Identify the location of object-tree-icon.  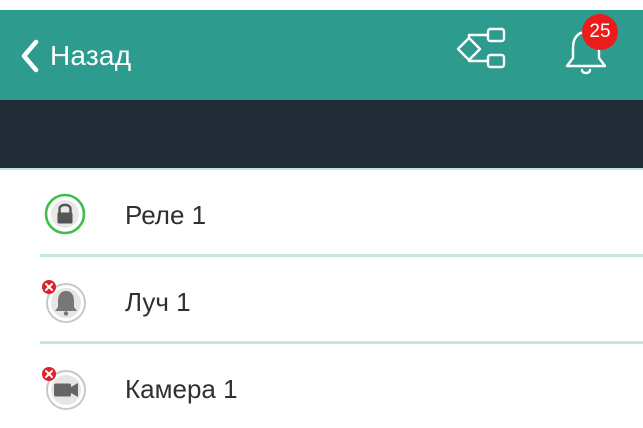
(481, 48).